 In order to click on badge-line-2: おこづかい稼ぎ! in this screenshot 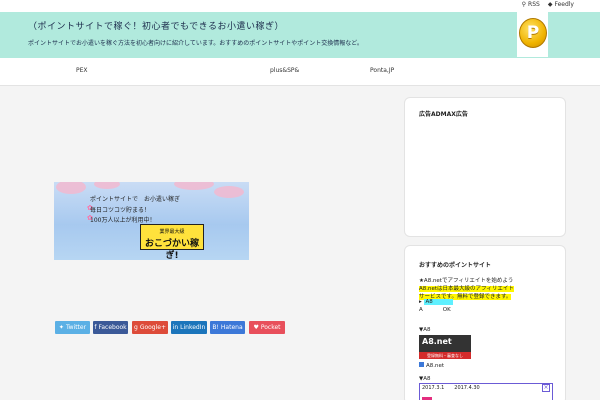, I will do `click(171, 249)`.